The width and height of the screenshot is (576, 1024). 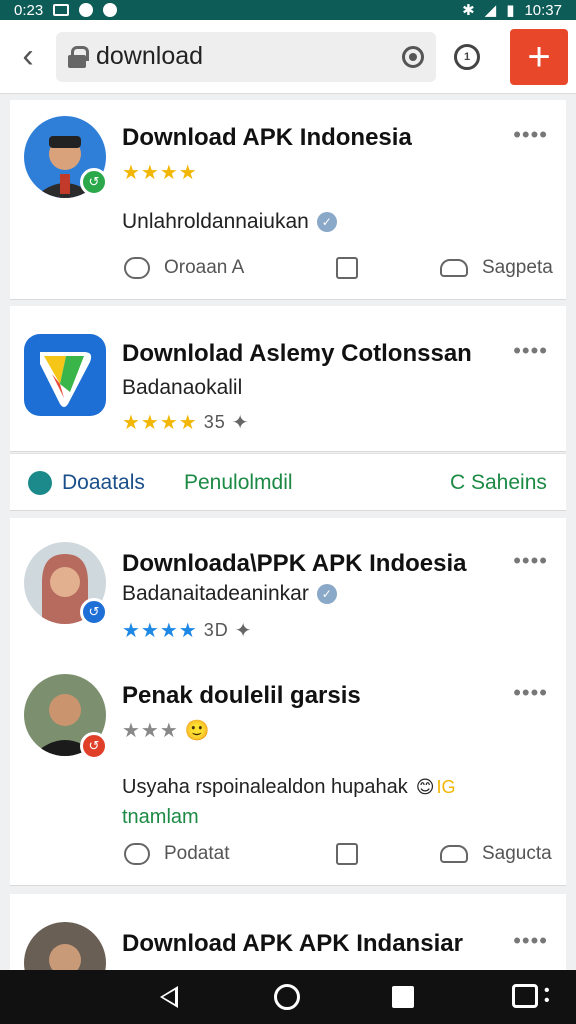 I want to click on app-logo, so click(x=65, y=375).